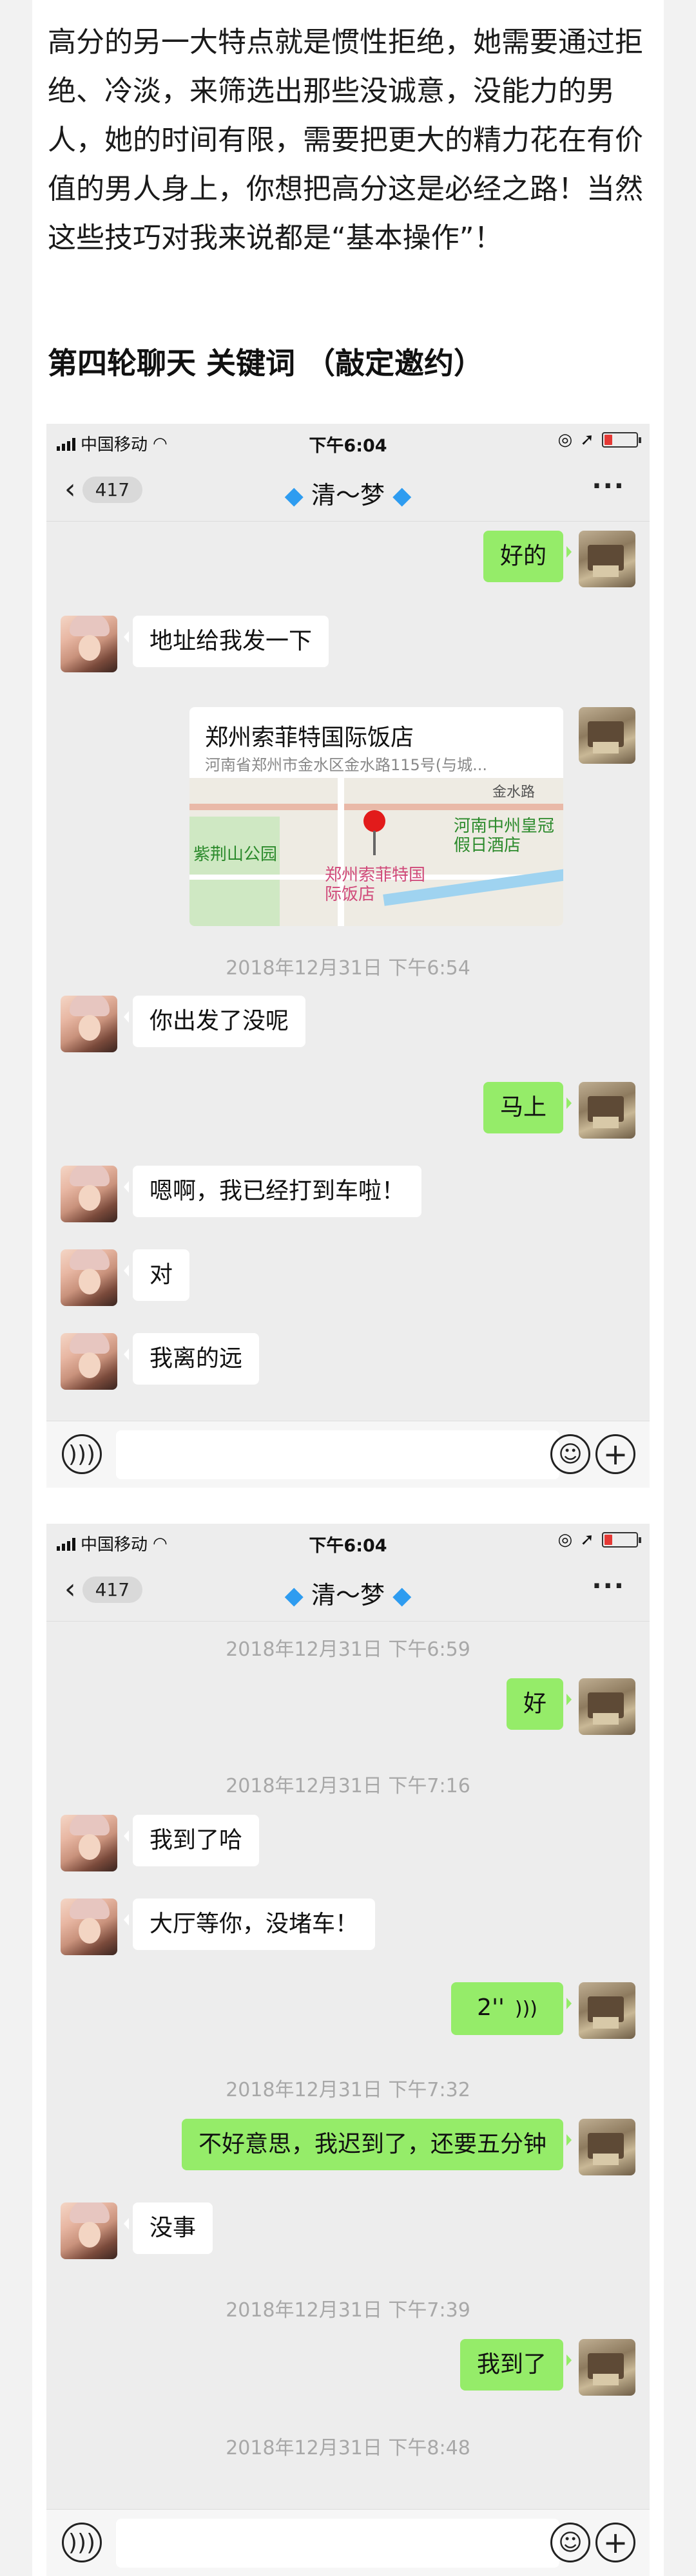  What do you see at coordinates (273, 1191) in the screenshot?
I see `message-bubble-theirs: 嗯啊，我已经打到车啦！` at bounding box center [273, 1191].